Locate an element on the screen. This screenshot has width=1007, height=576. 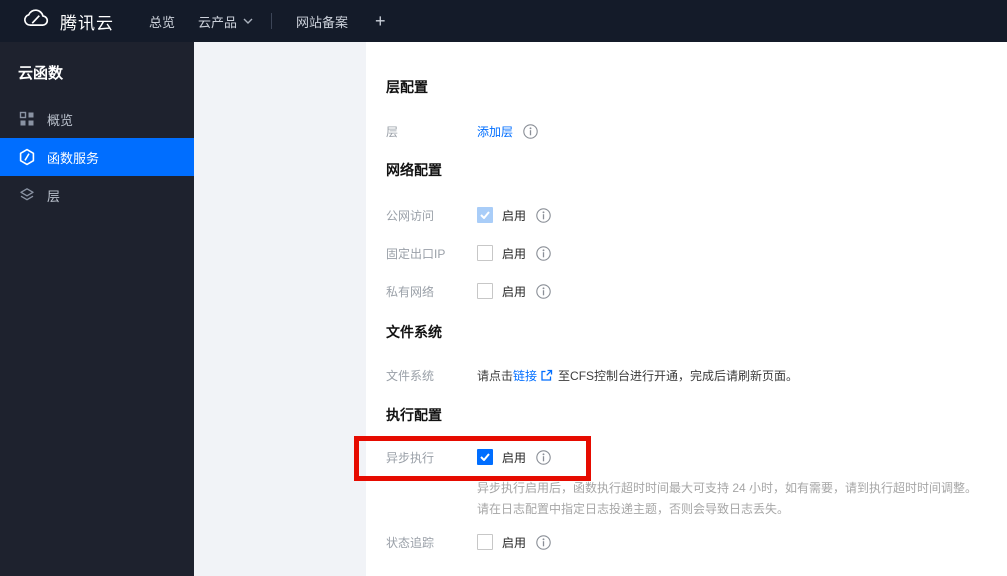
file-system-text-after: 至CFS控制台进行开通，完成后请刷新页面。 is located at coordinates (678, 375).